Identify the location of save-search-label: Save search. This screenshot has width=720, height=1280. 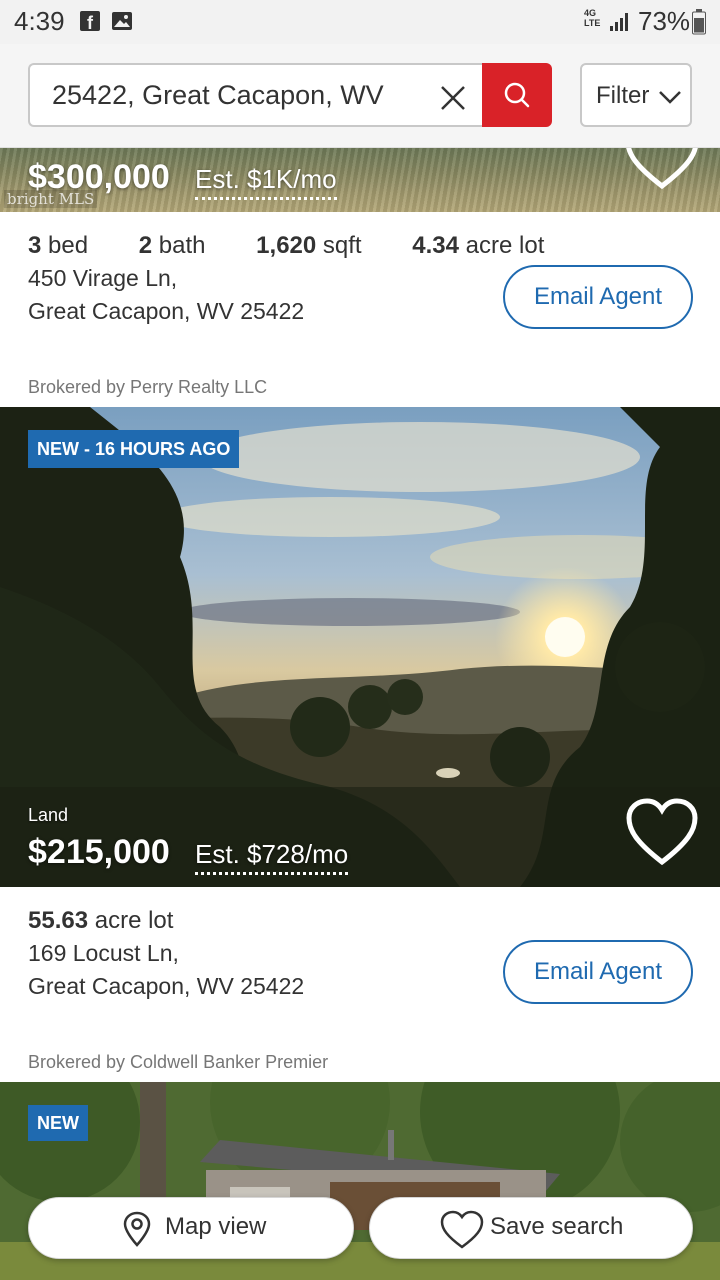
(557, 1226).